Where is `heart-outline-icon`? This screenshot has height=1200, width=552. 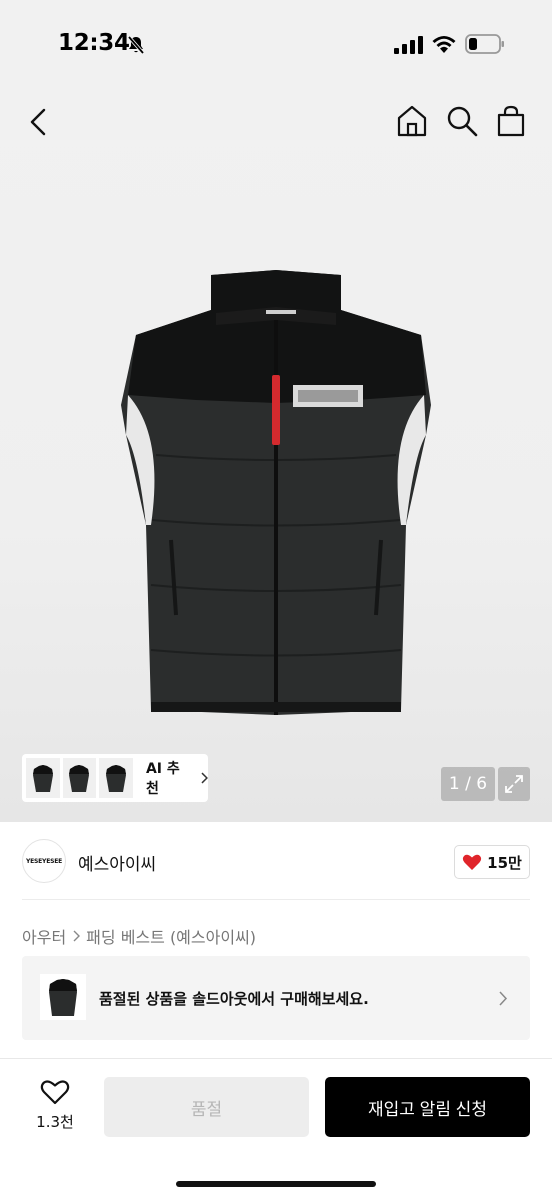 heart-outline-icon is located at coordinates (55, 1092).